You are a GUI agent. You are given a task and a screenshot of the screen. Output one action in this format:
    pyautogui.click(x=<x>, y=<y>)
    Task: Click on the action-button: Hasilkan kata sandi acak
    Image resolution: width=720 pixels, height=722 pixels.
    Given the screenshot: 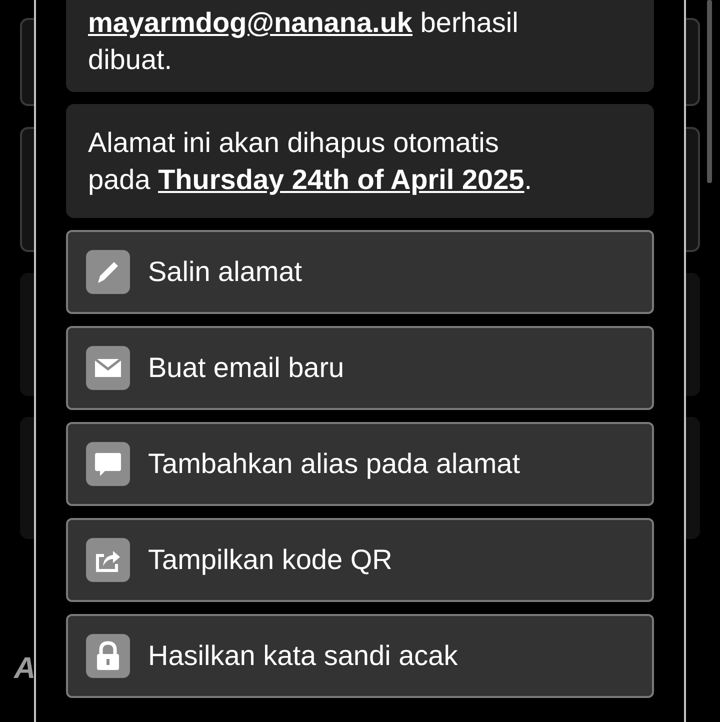 What is the action you would take?
    pyautogui.click(x=360, y=656)
    